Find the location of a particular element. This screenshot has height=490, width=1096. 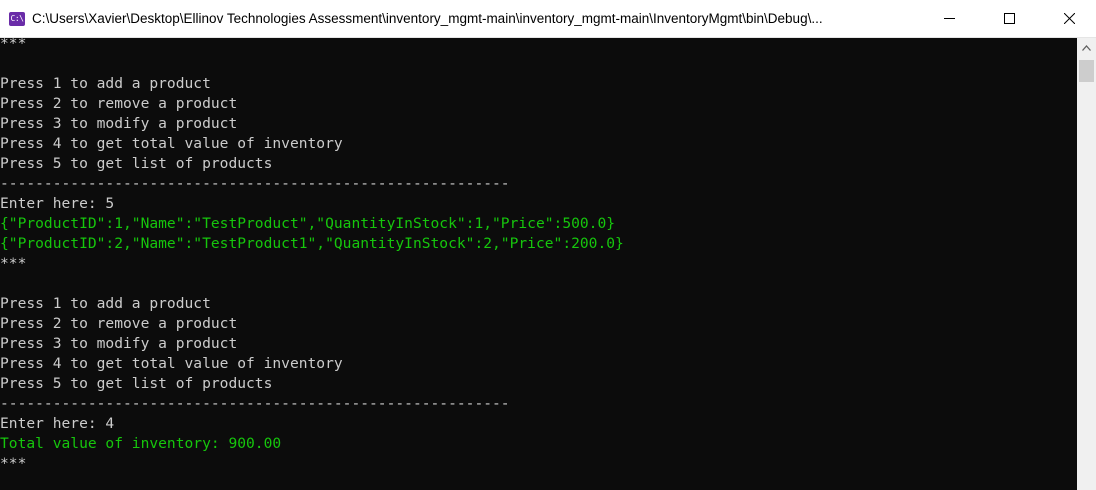

scroll-up-arrow-icon is located at coordinates (1086, 48).